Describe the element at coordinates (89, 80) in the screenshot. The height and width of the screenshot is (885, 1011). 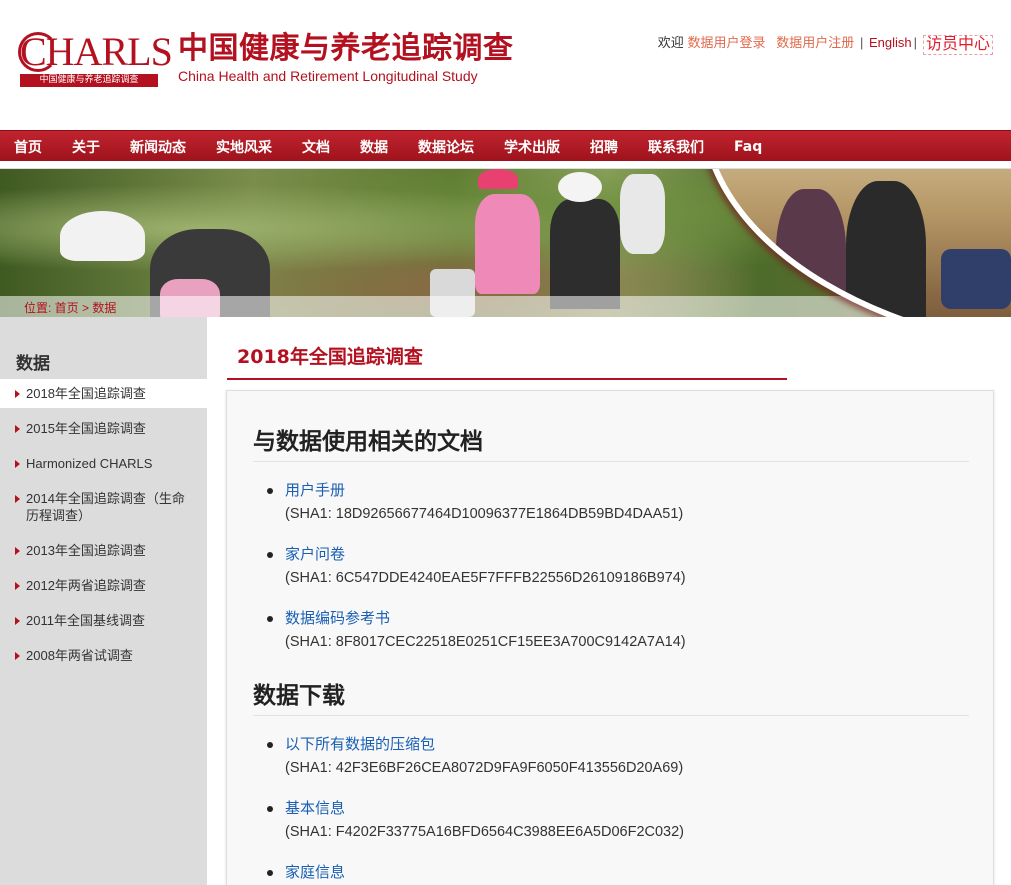
I see `logo-subtext: 中国健康与养老追踪调查` at that location.